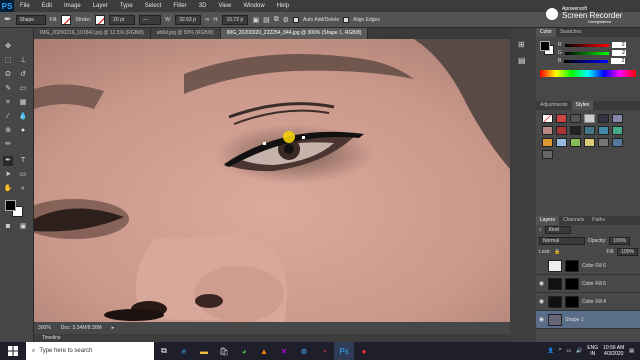 This screenshot has width=640, height=360. Describe the element at coordinates (613, 351) in the screenshot. I see `clock: 10:56 AM 4/3/2020` at that location.